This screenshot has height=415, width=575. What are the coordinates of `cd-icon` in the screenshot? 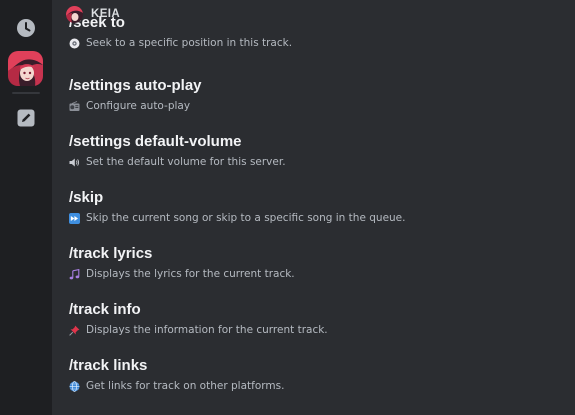 It's located at (74, 43).